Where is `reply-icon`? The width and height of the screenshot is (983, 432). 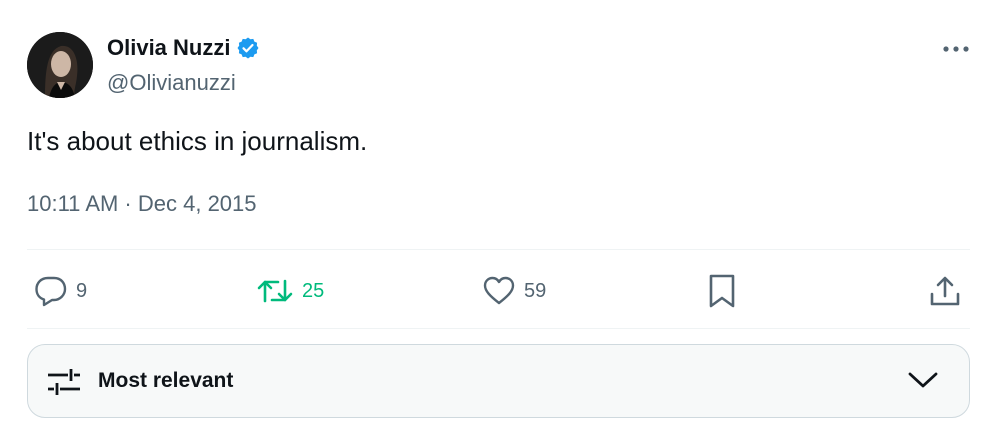 reply-icon is located at coordinates (51, 291).